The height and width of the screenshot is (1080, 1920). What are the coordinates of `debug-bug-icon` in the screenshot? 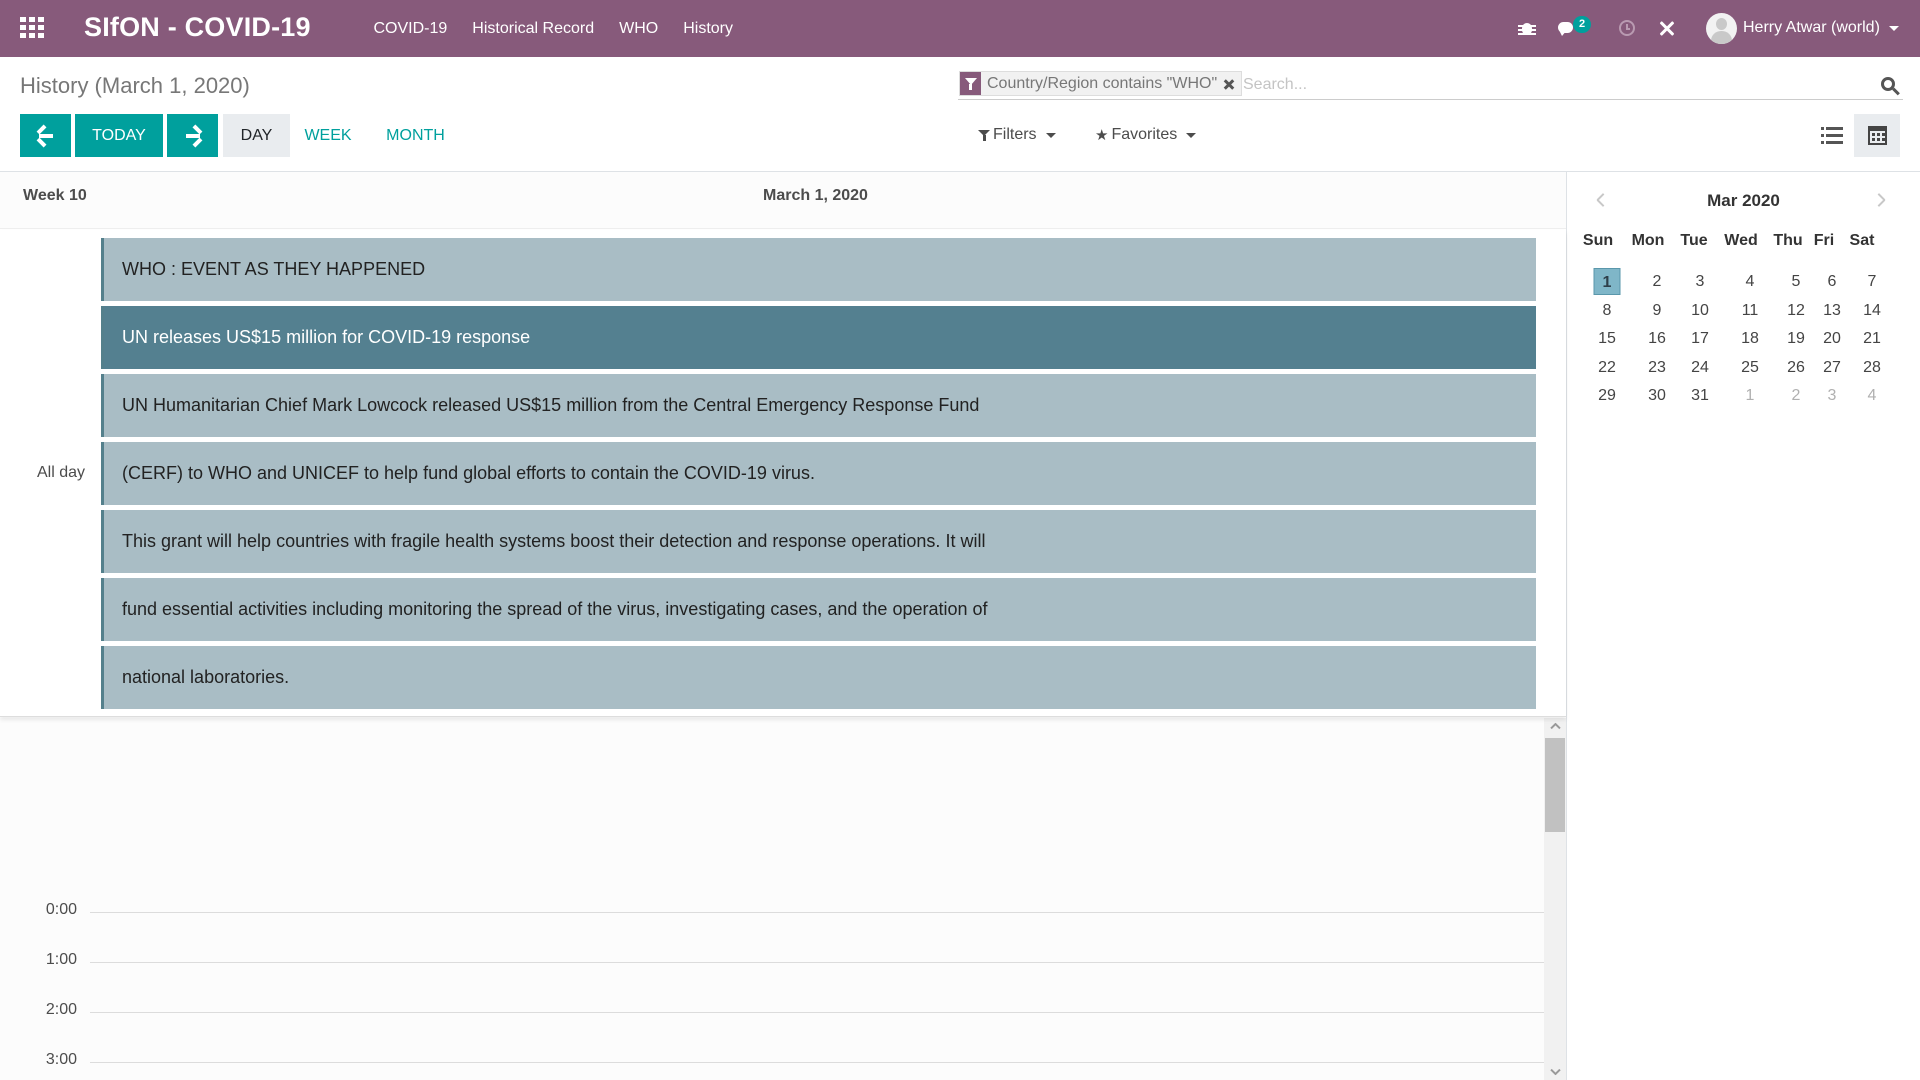 It's located at (1527, 28).